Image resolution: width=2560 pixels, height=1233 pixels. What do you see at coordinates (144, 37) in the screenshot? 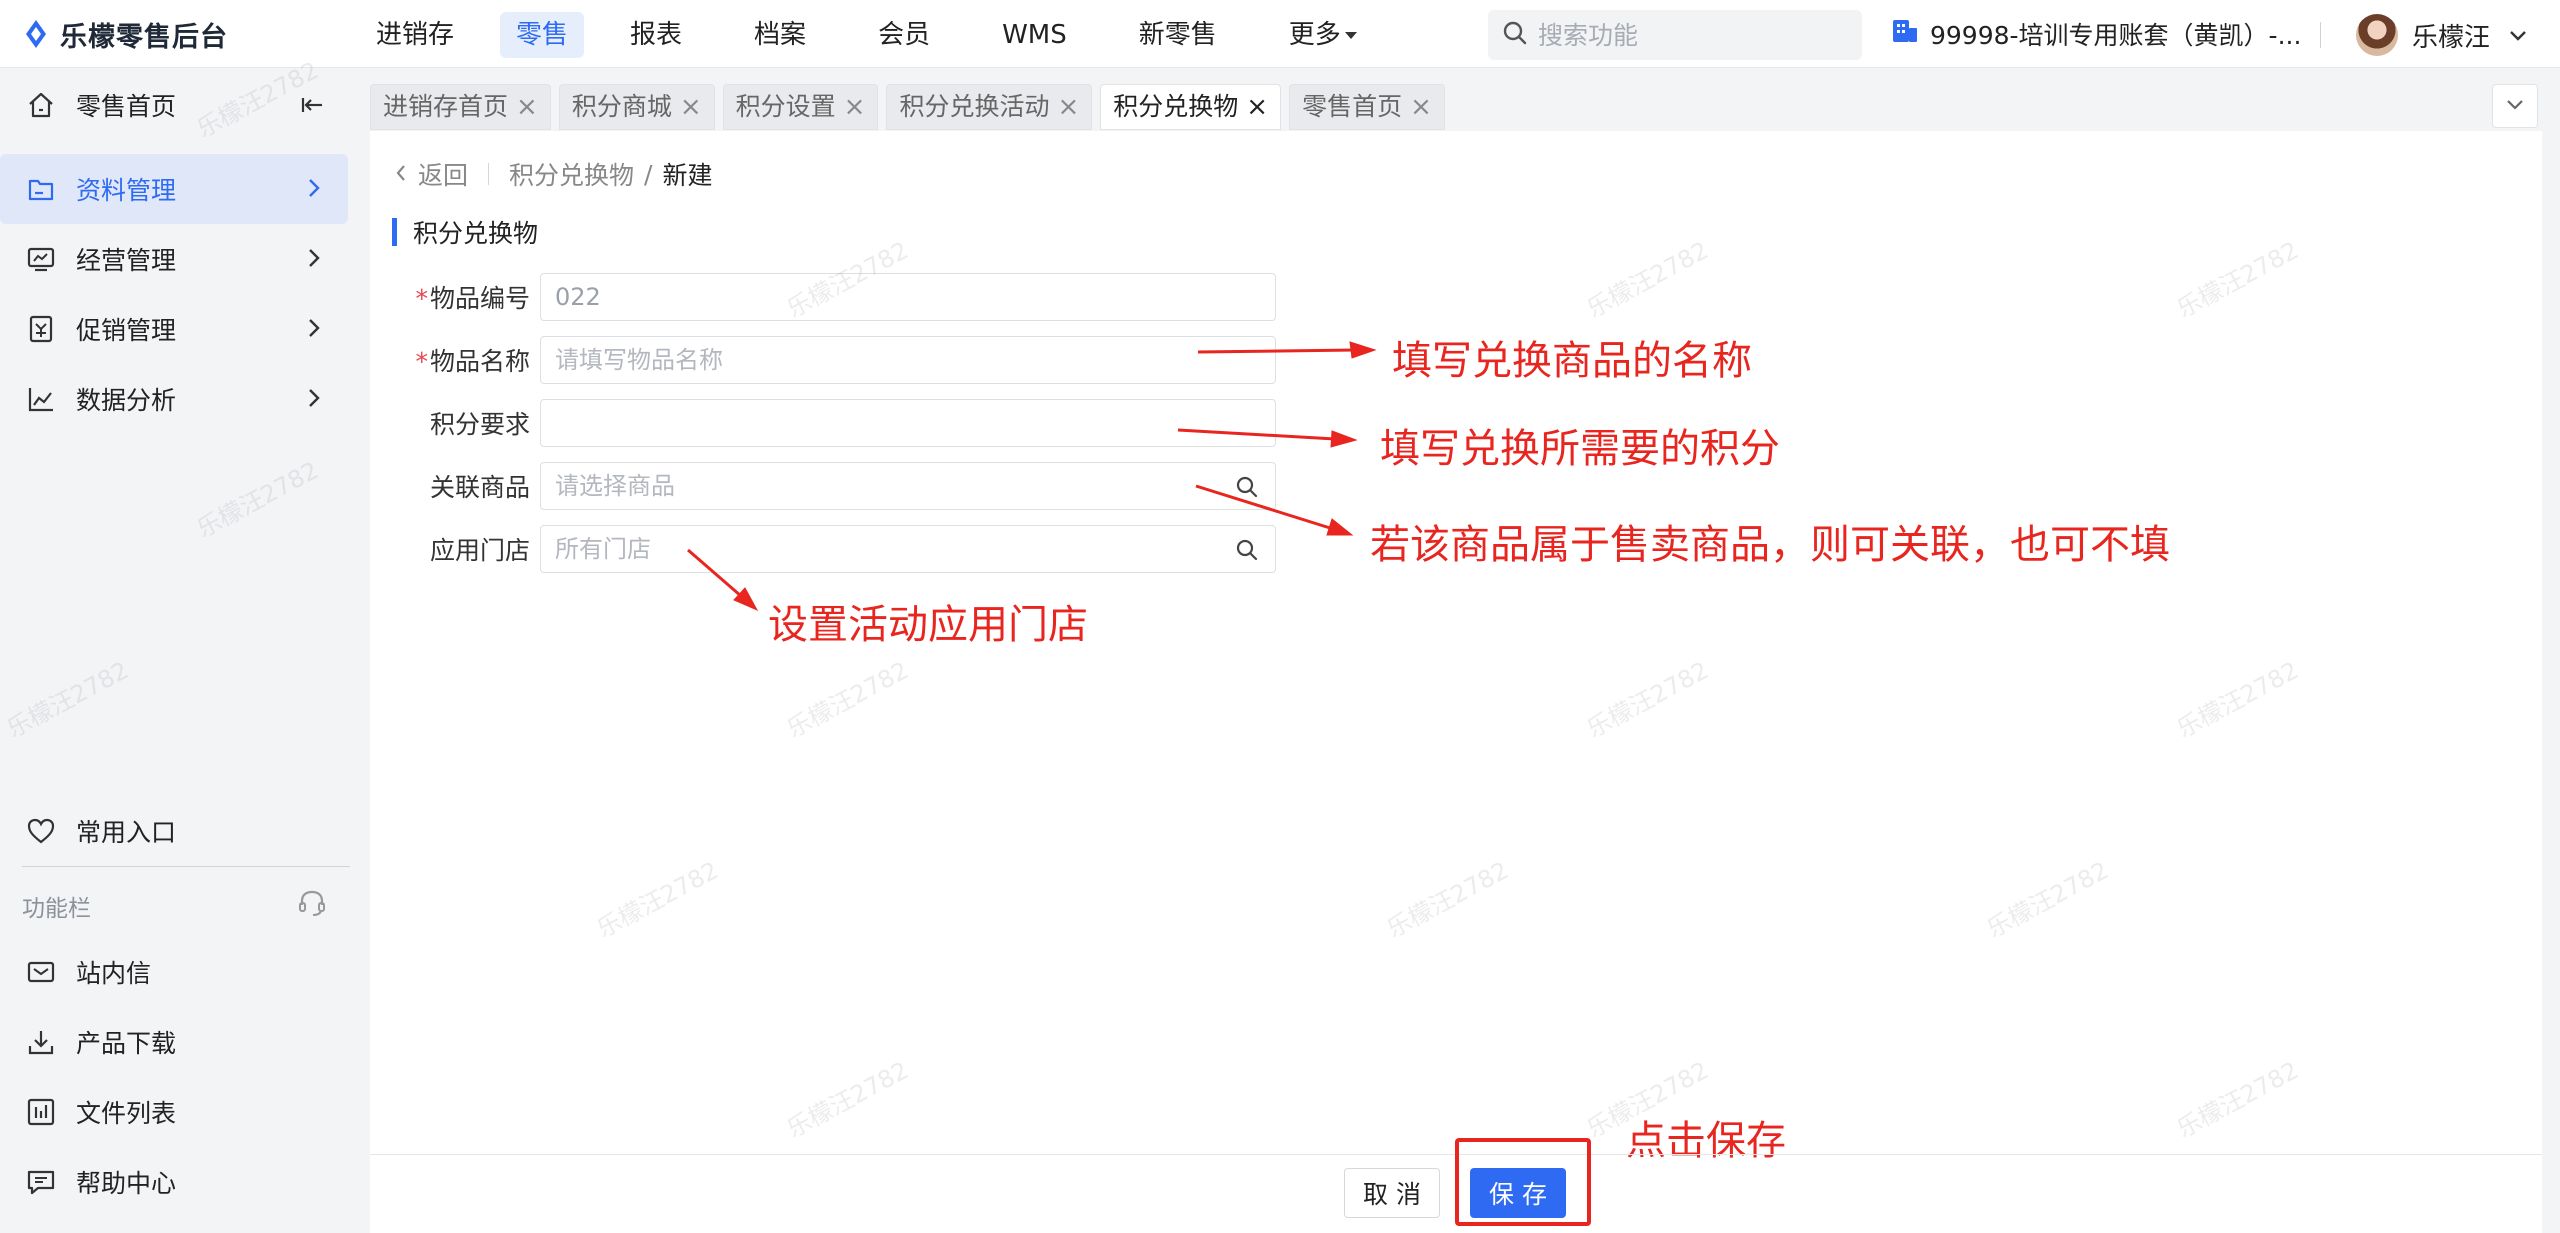
I see `app-title: 乐檬零售后台` at bounding box center [144, 37].